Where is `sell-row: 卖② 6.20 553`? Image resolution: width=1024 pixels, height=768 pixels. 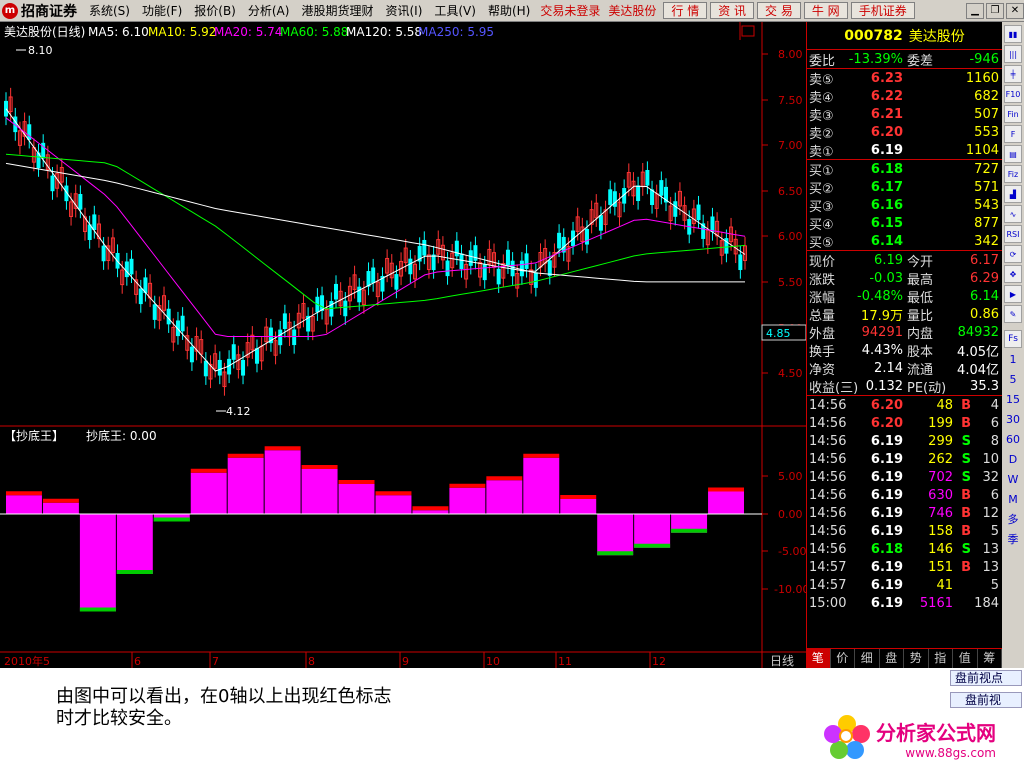 sell-row: 卖② 6.20 553 is located at coordinates (904, 132).